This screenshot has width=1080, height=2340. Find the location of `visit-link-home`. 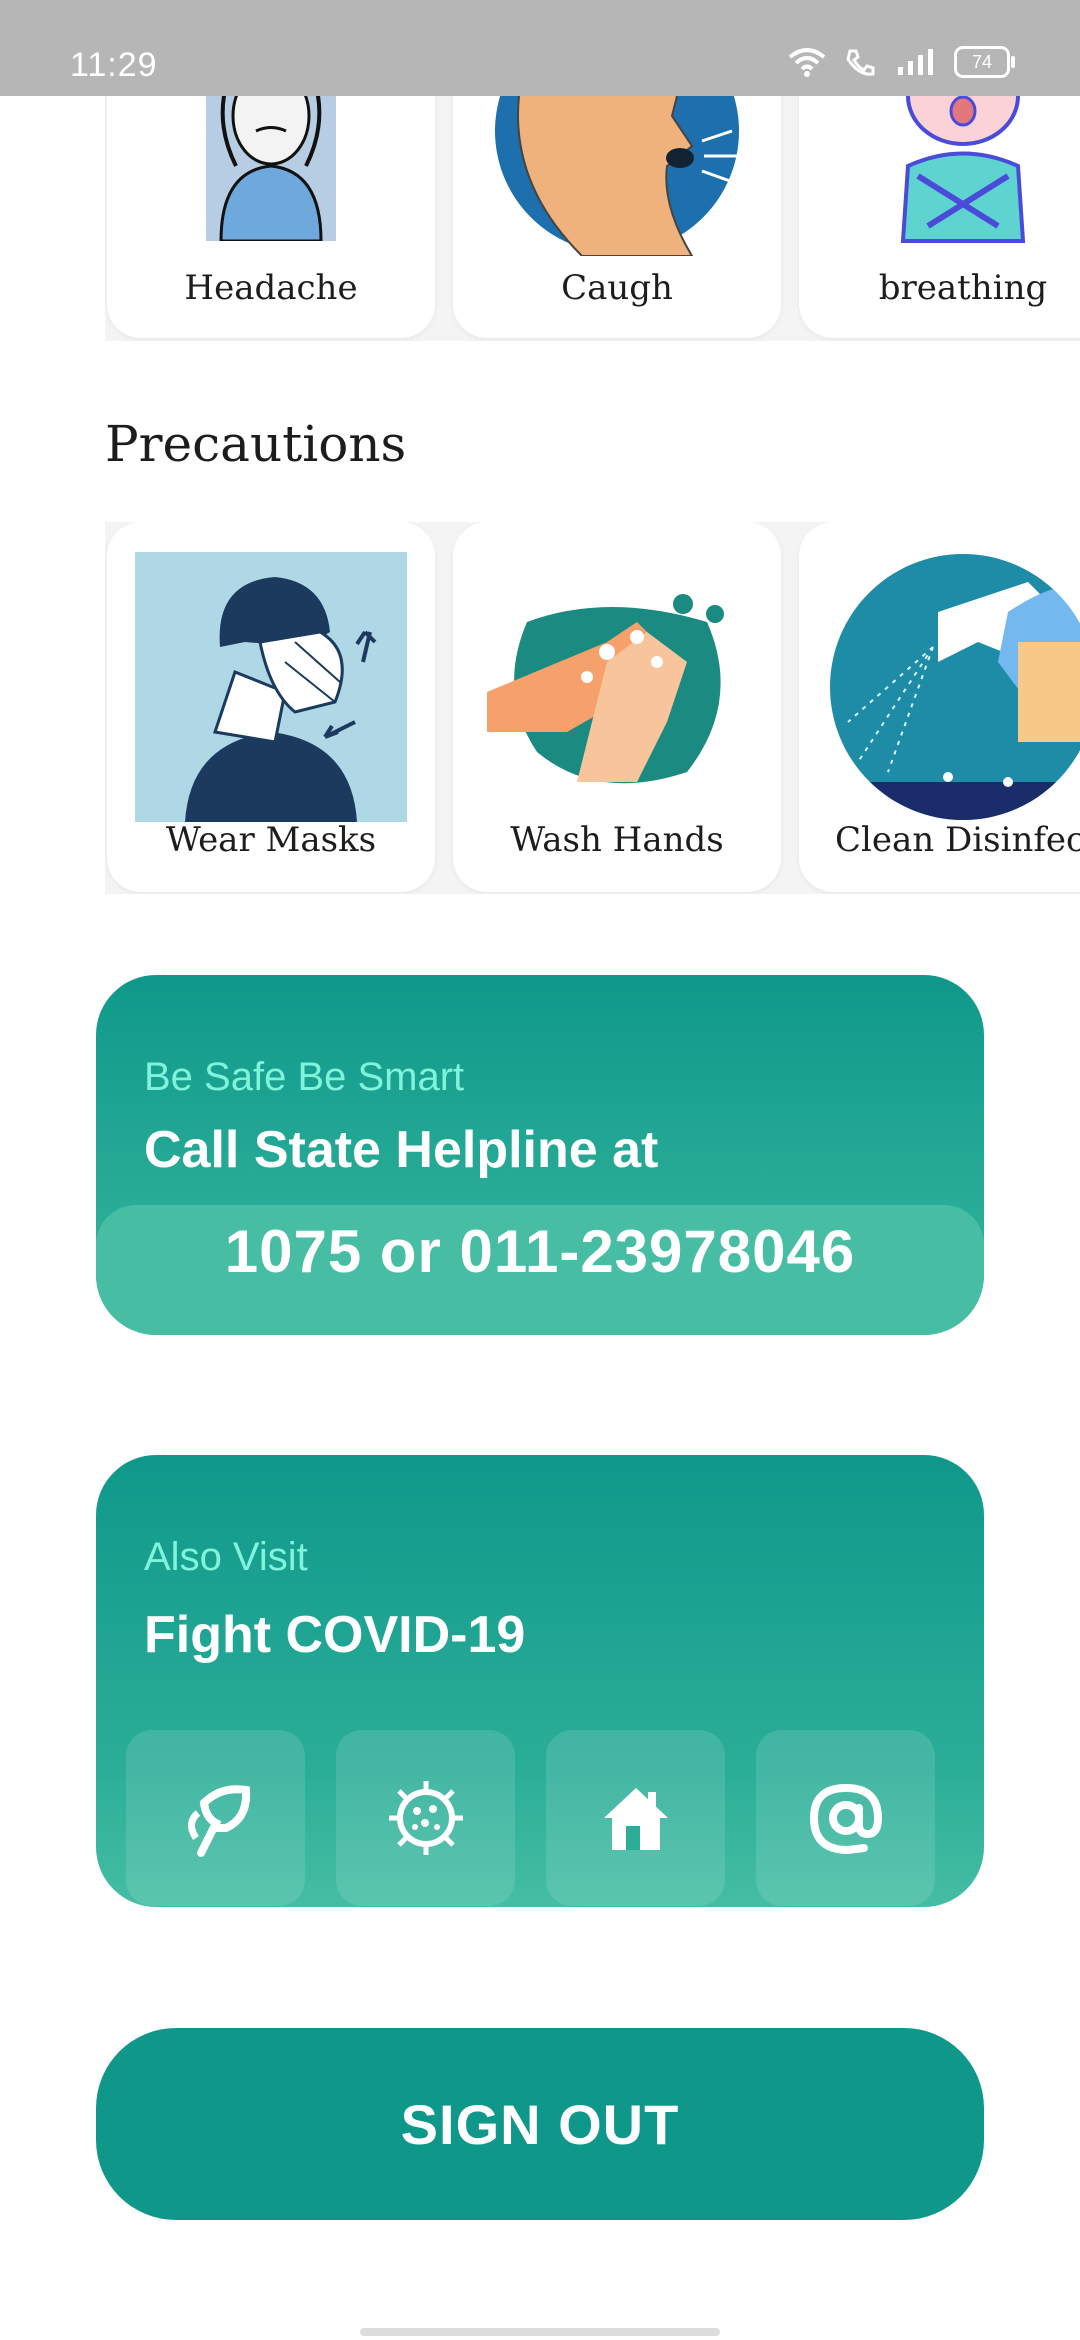

visit-link-home is located at coordinates (635, 1818).